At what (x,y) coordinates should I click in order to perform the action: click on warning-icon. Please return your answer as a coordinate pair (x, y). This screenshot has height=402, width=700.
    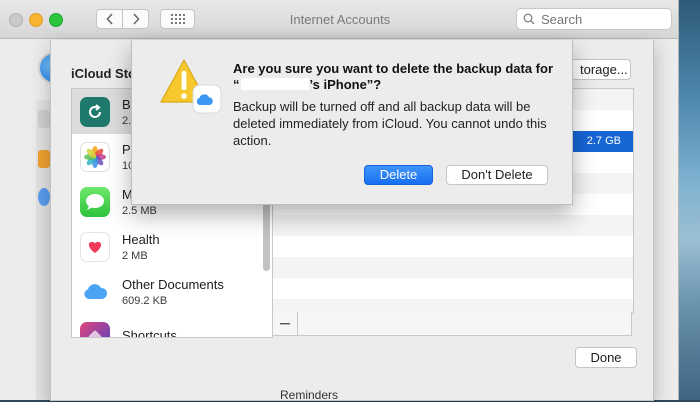
    Looking at the image, I should click on (191, 86).